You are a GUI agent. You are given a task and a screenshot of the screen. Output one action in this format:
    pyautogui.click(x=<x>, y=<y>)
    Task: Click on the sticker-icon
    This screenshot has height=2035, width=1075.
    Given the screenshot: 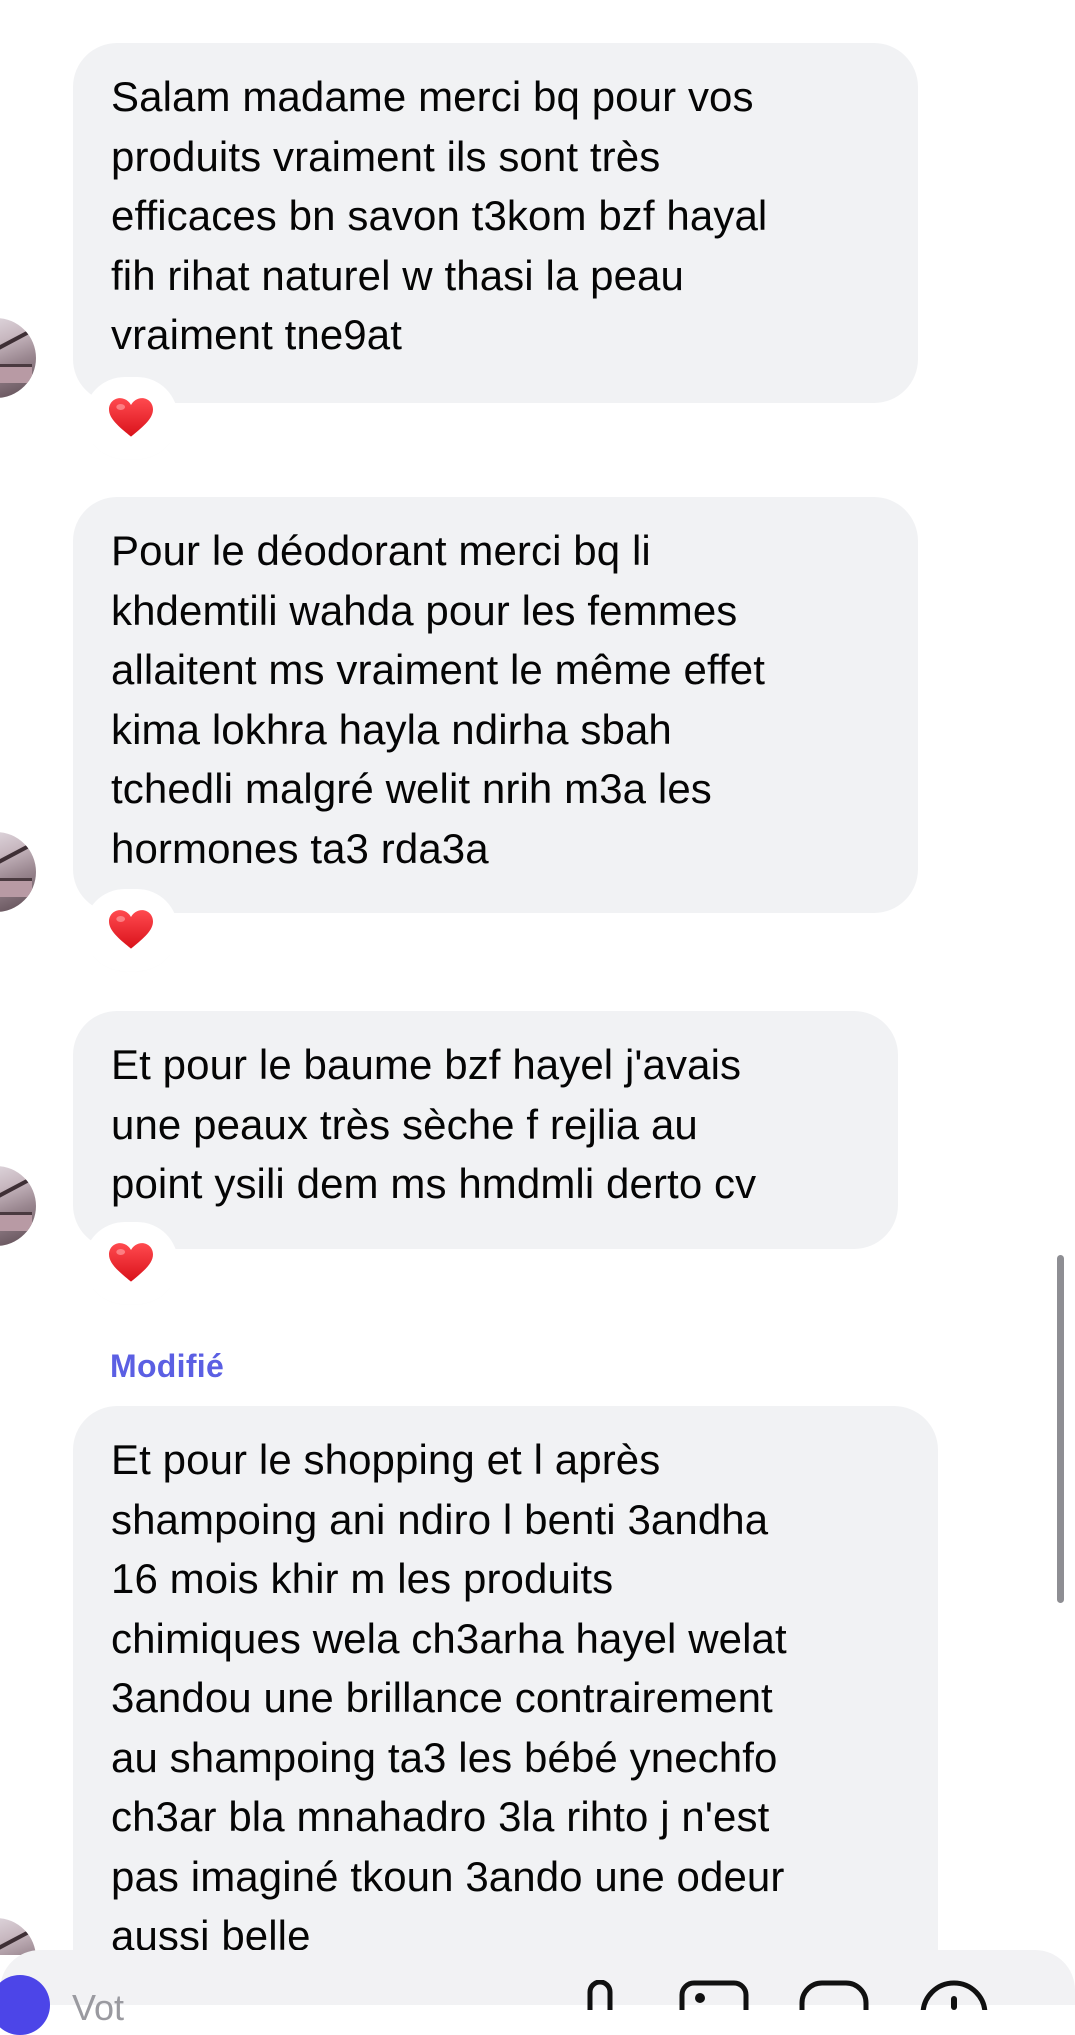 What is the action you would take?
    pyautogui.click(x=834, y=1995)
    